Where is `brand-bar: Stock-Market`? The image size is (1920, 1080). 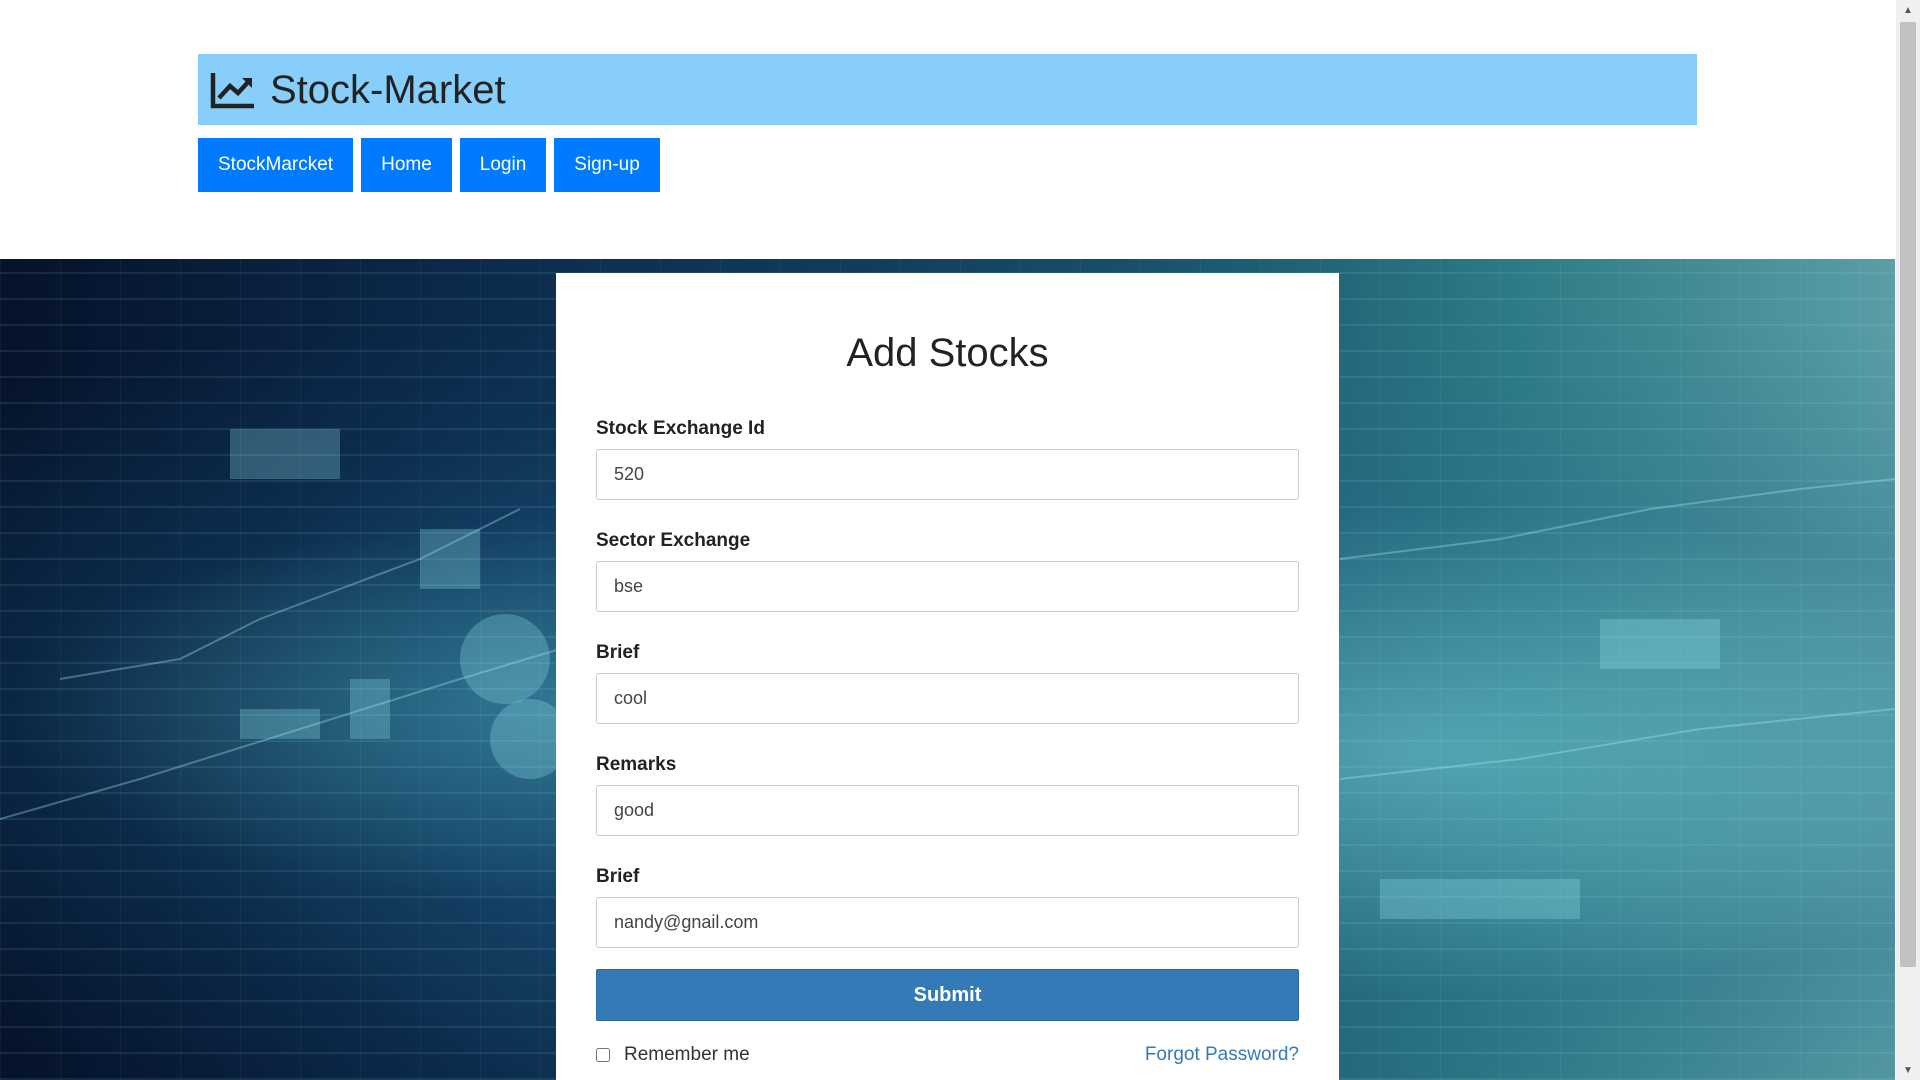 brand-bar: Stock-Market is located at coordinates (947, 89).